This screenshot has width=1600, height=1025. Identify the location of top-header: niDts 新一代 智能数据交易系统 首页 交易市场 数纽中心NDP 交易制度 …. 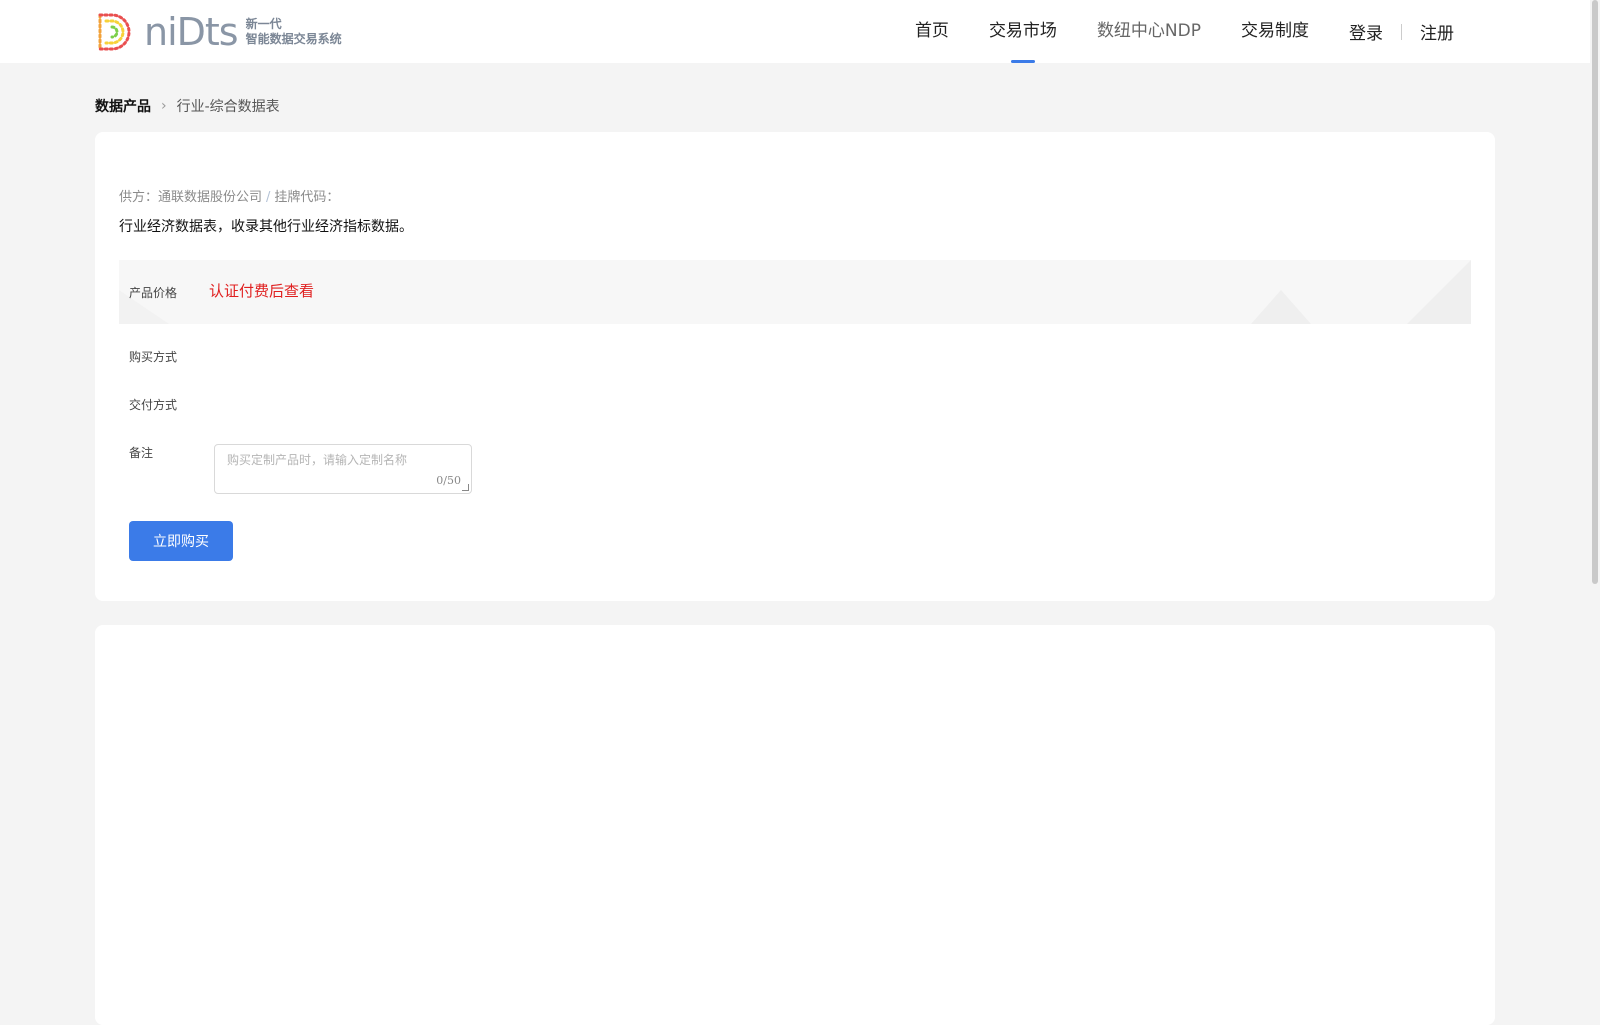
(795, 31).